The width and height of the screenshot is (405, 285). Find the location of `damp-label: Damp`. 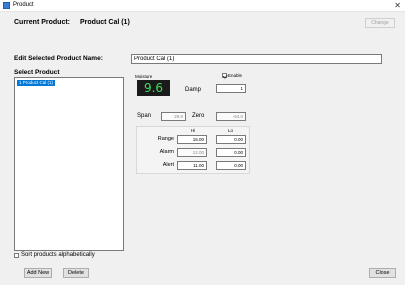

damp-label: Damp is located at coordinates (193, 90).